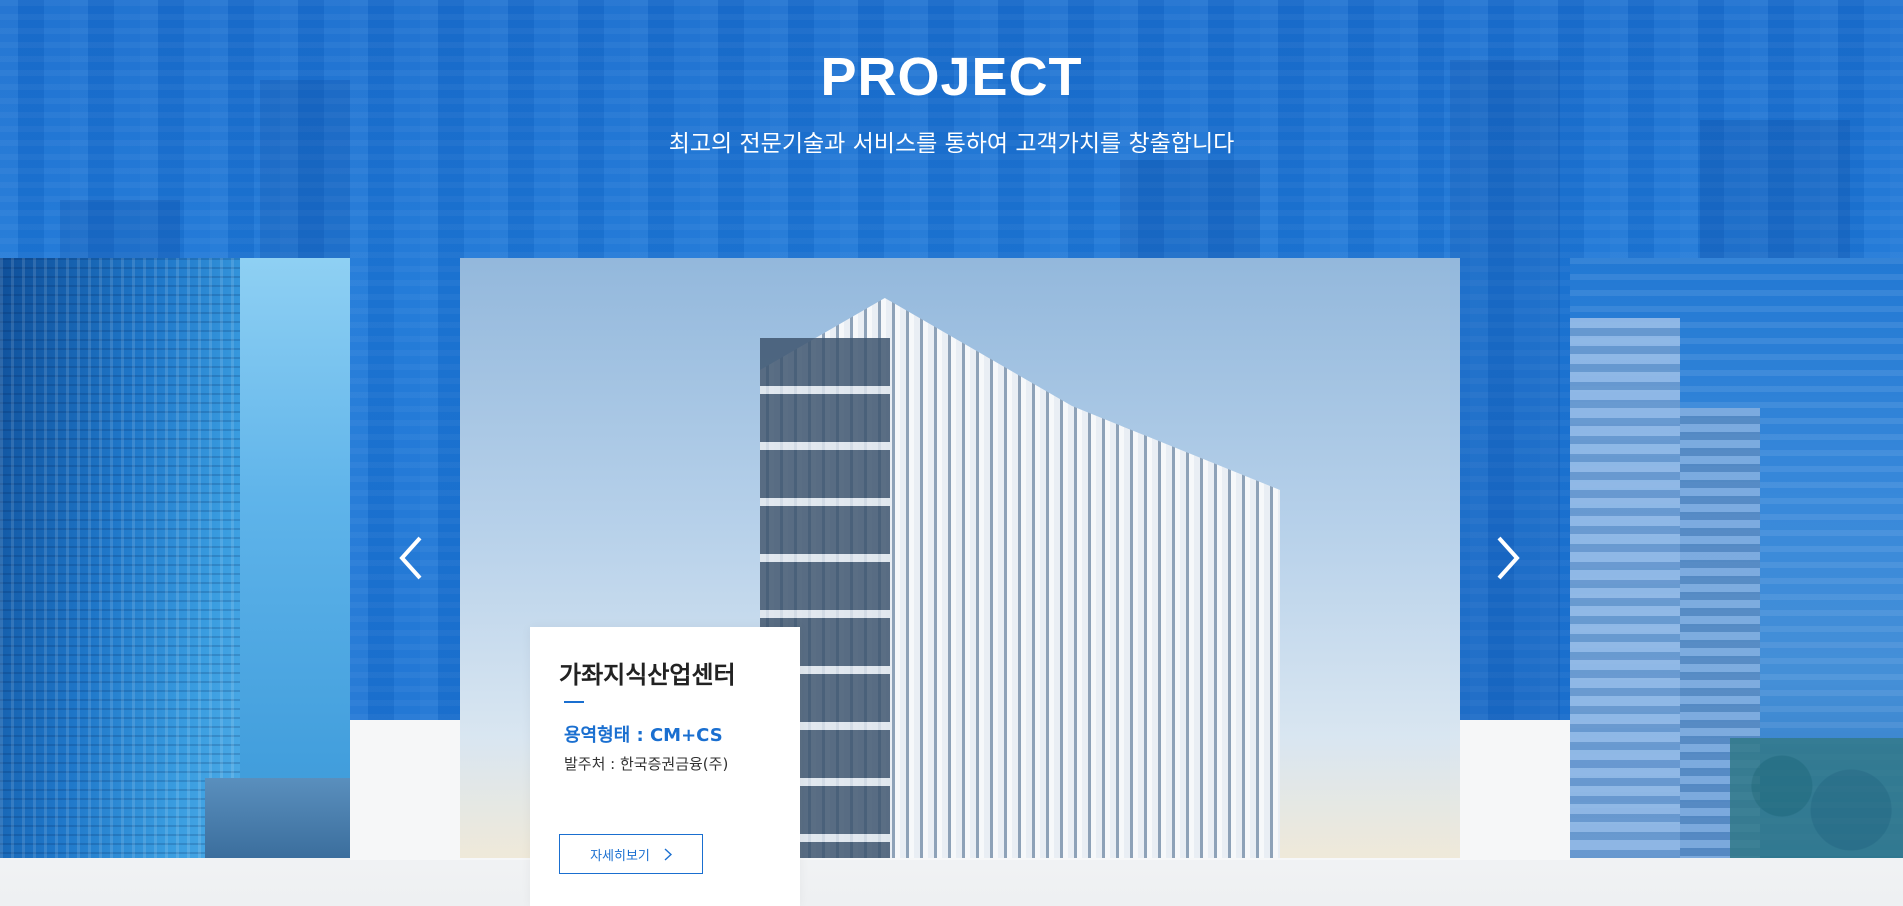  I want to click on carousel-prev-button, so click(411, 558).